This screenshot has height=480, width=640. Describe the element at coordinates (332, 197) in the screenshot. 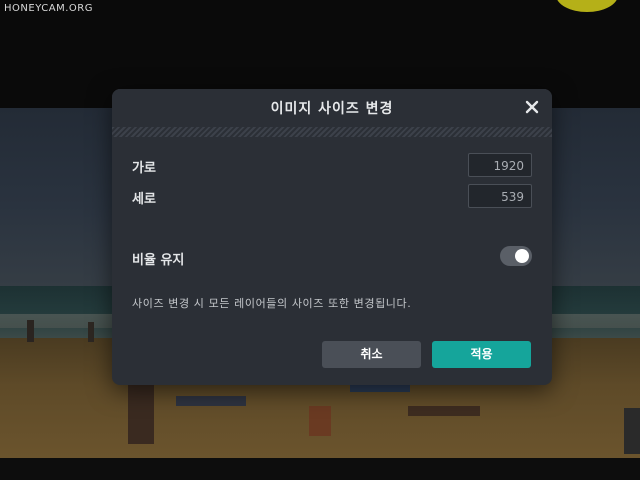

I see `height-row: 세로 539` at that location.